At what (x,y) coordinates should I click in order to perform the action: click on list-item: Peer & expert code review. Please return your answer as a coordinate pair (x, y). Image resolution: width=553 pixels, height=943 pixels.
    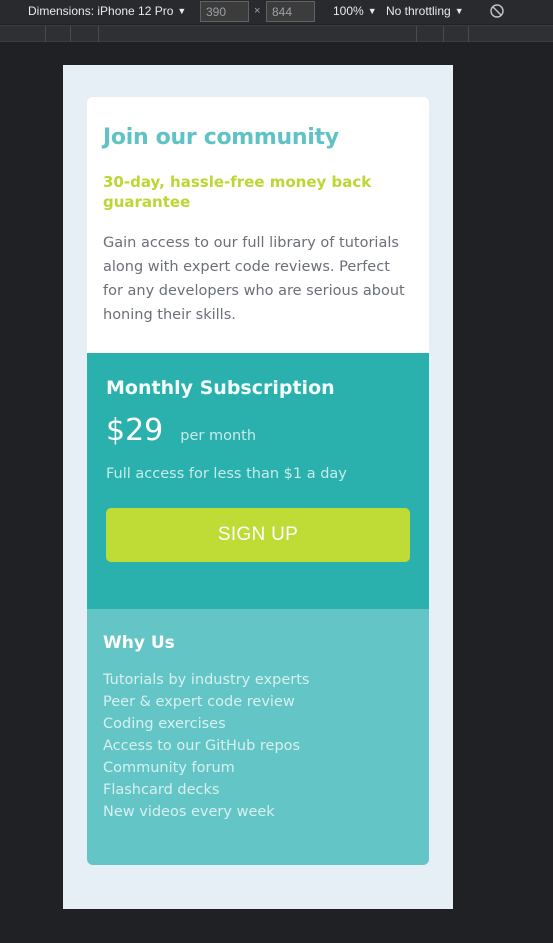
    Looking at the image, I should click on (199, 702).